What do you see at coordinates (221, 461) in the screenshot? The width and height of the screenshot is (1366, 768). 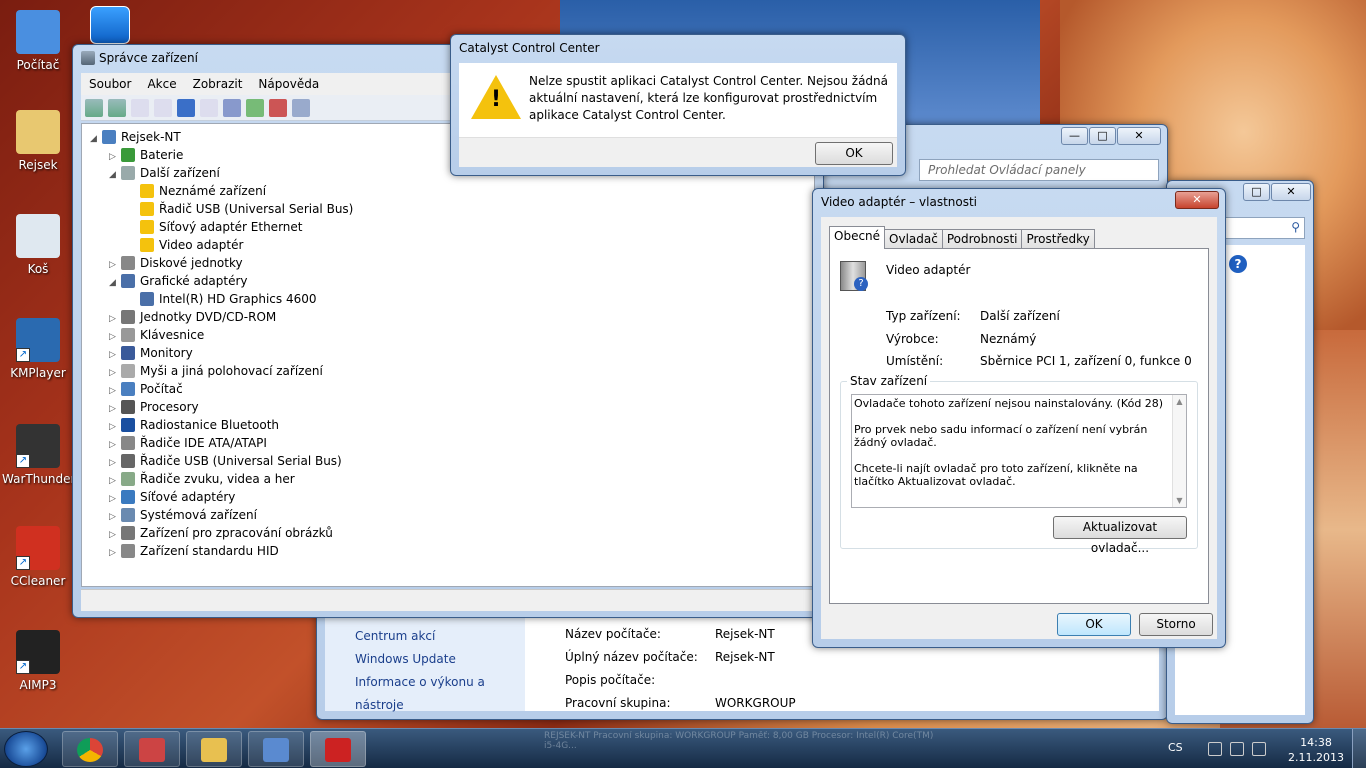 I see `tree-node: ▷ Řadiče USB (Universal Serial Bus)` at bounding box center [221, 461].